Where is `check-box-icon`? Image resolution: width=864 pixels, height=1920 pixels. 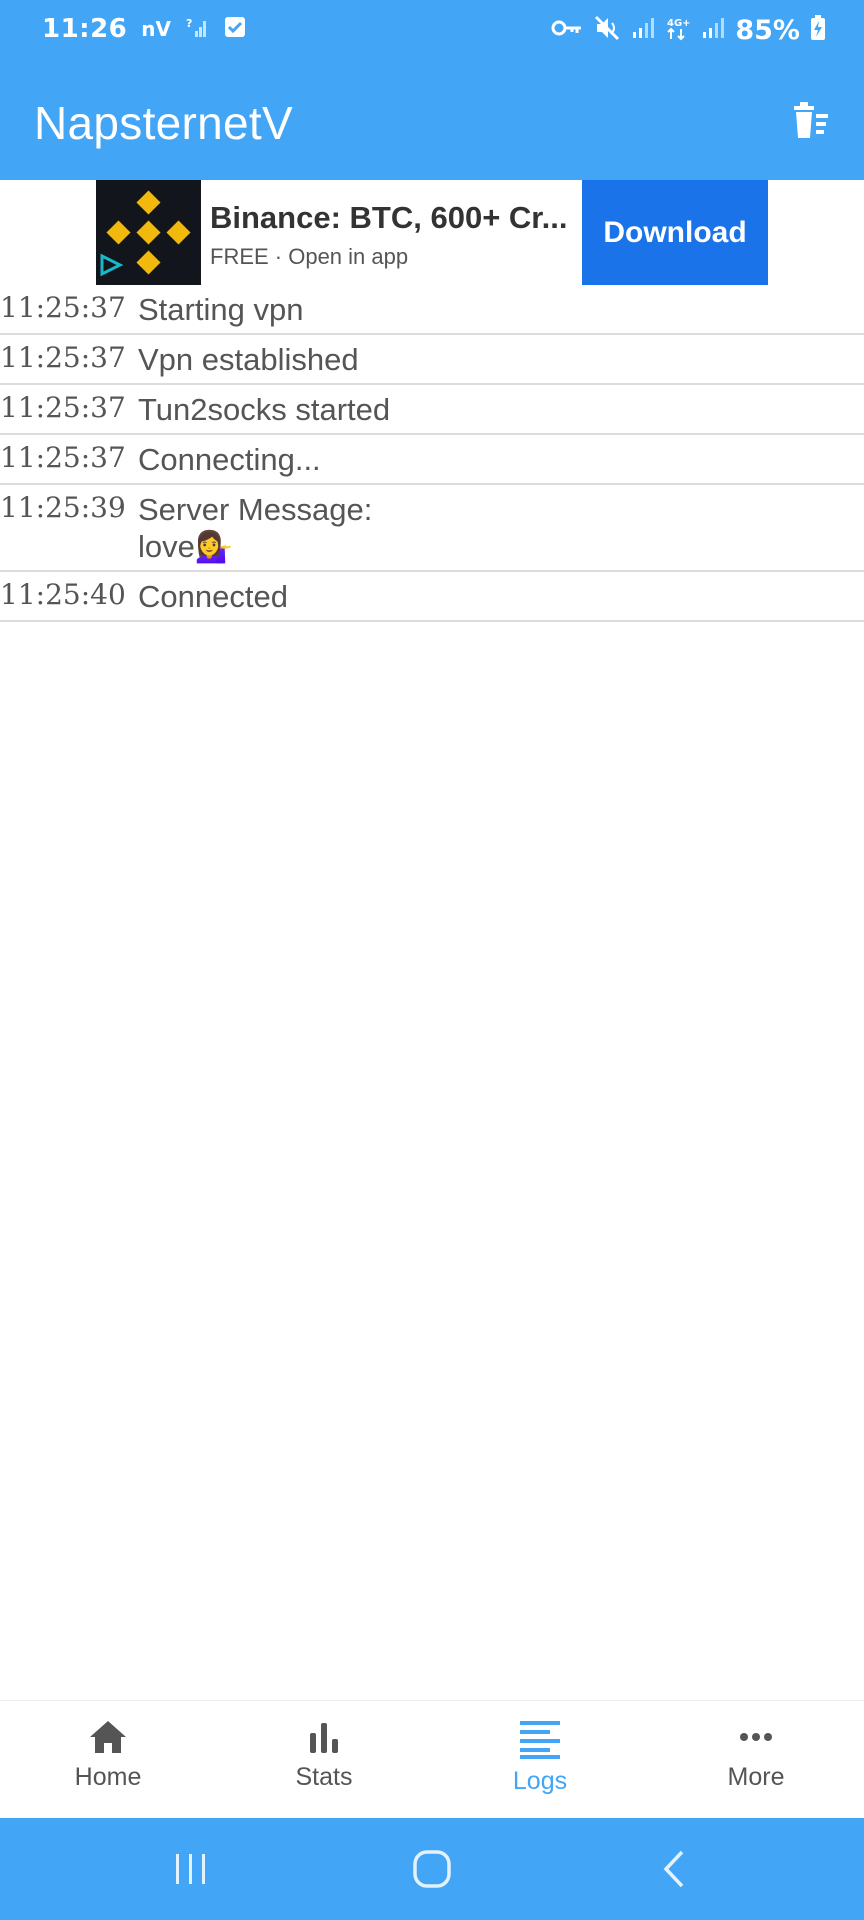
check-box-icon is located at coordinates (235, 29).